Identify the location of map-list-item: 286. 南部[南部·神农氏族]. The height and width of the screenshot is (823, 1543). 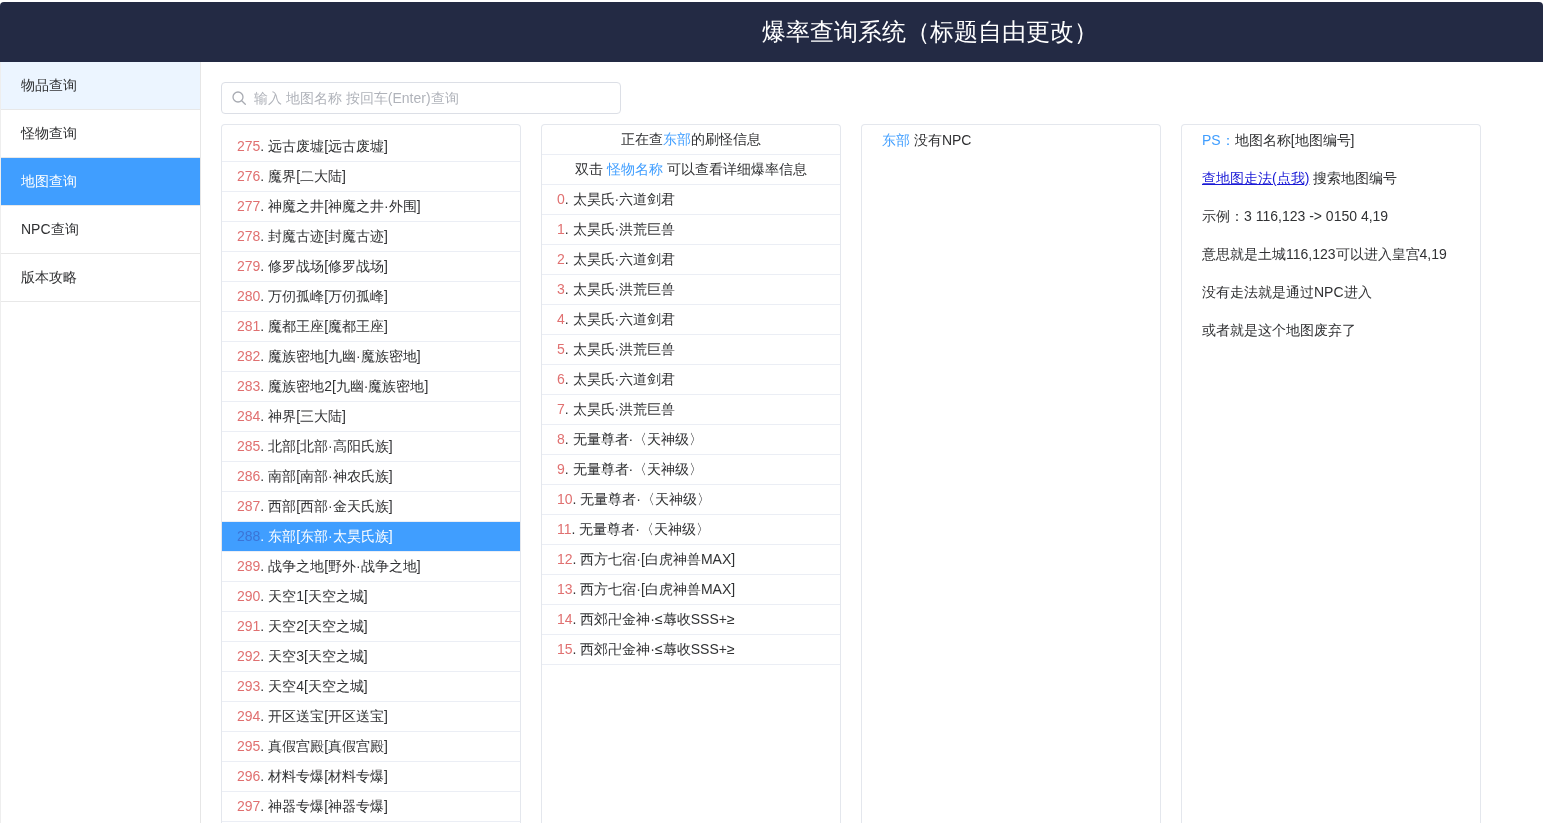
(371, 477).